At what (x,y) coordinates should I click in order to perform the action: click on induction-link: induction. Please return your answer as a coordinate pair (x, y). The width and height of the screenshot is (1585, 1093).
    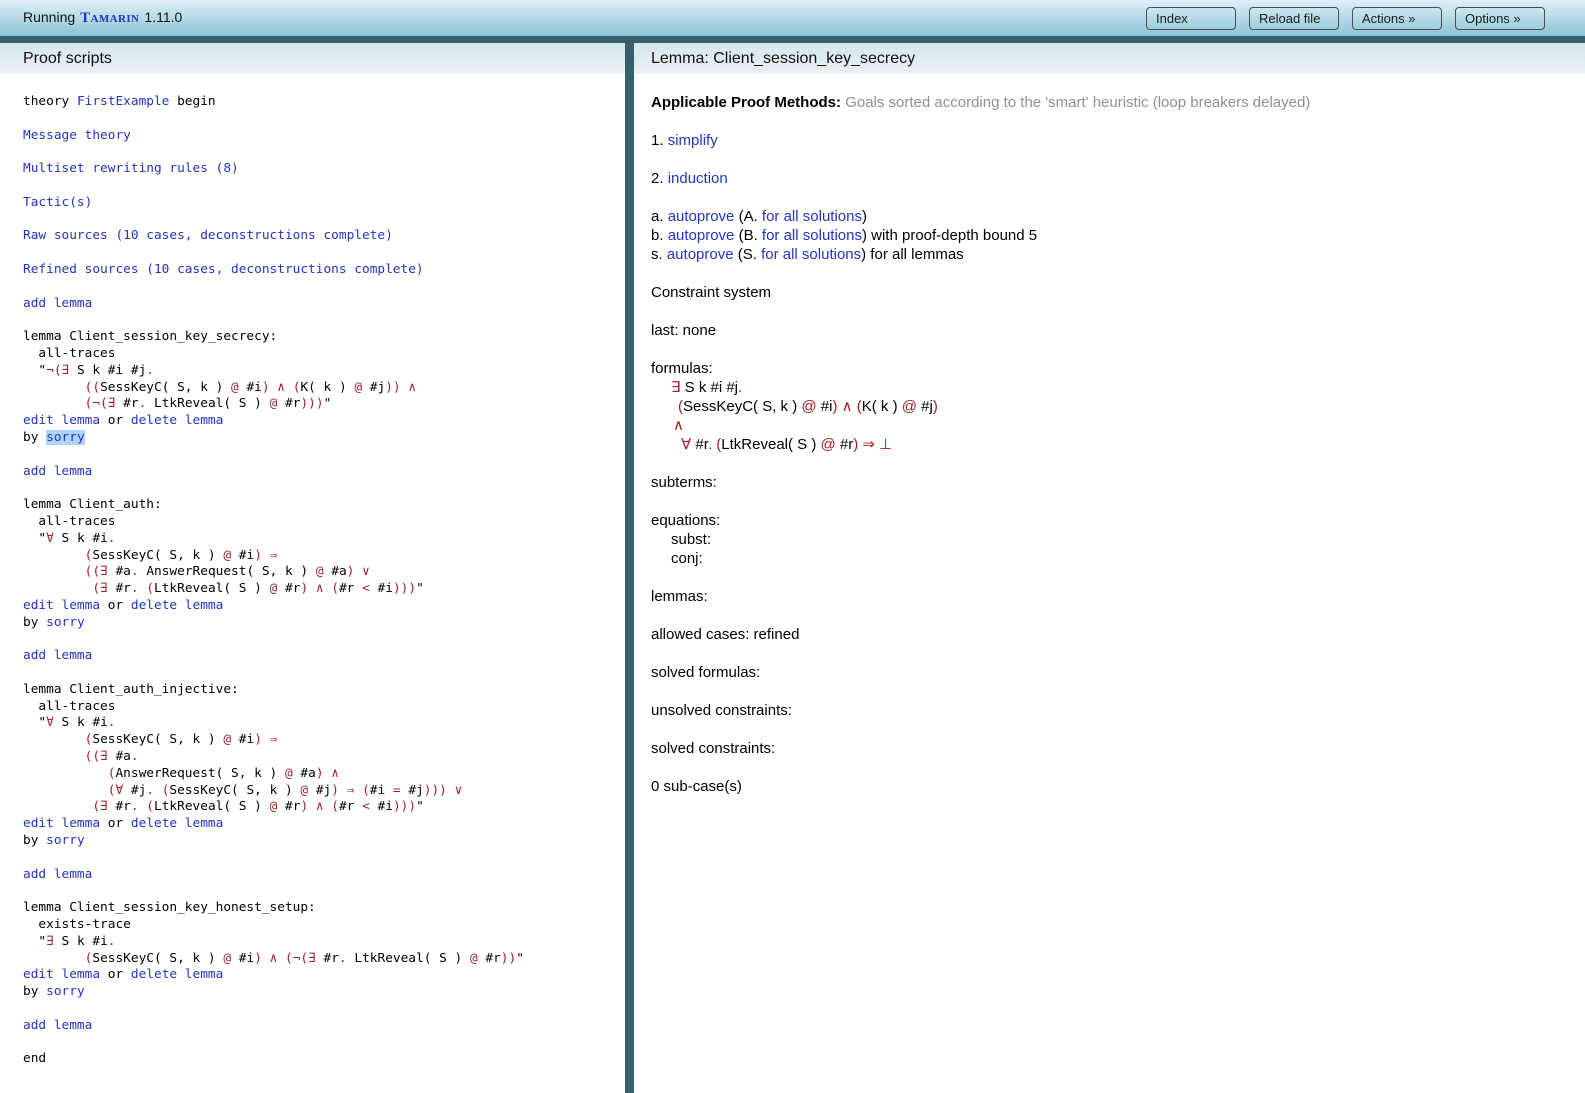
    Looking at the image, I should click on (698, 178).